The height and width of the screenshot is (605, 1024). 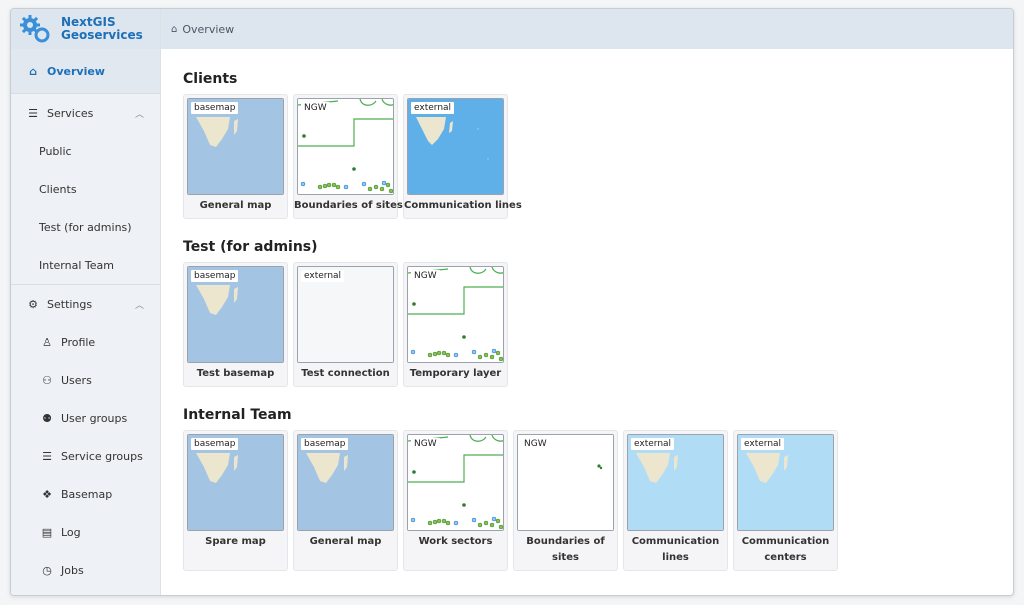 I want to click on card-label: Spare map, so click(x=235, y=541).